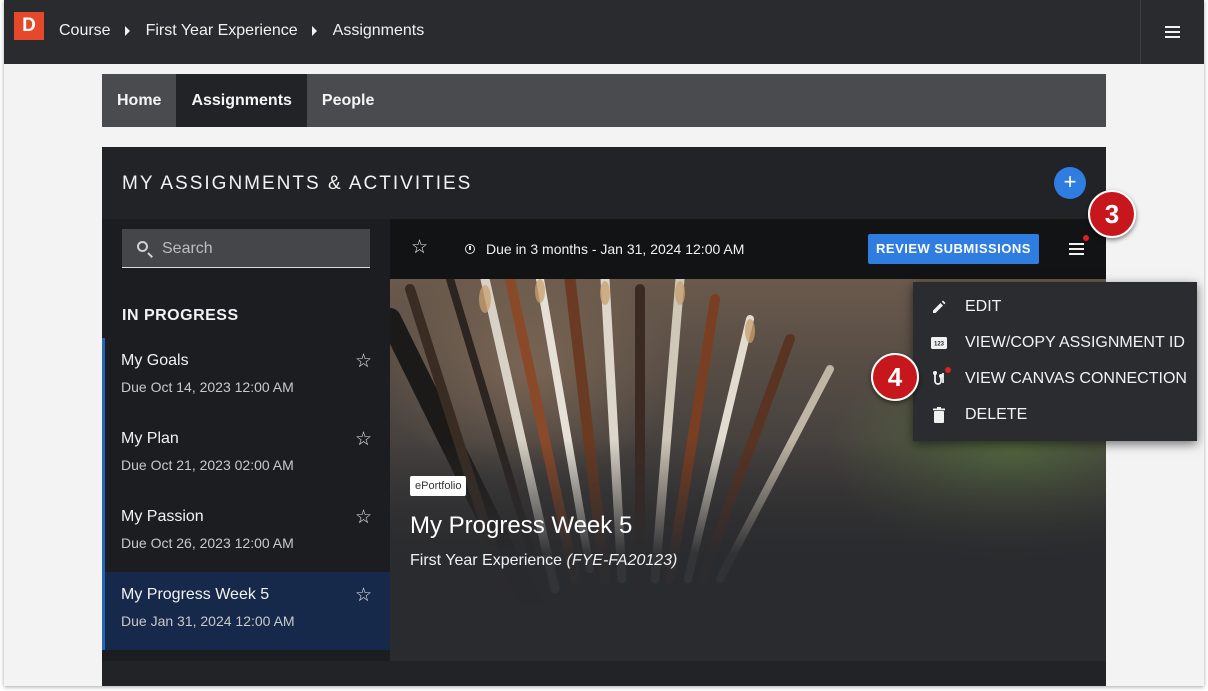 The width and height of the screenshot is (1208, 691). Describe the element at coordinates (241, 100) in the screenshot. I see `tab-assignments: Assignments` at that location.